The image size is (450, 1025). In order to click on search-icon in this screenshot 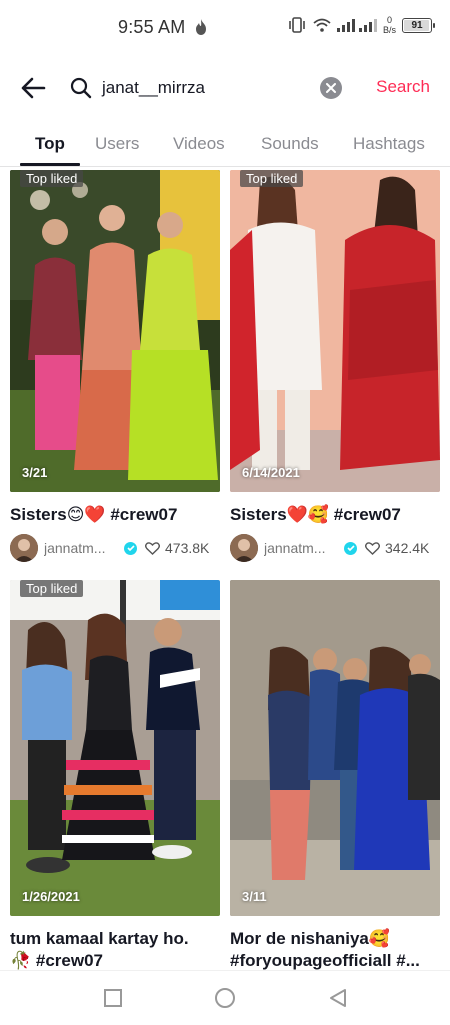, I will do `click(81, 88)`.